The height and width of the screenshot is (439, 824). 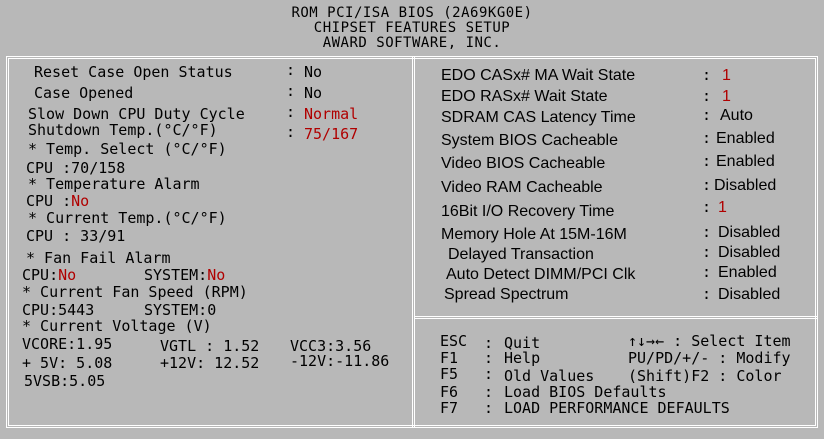 What do you see at coordinates (84, 93) in the screenshot?
I see `case-opened-label: Case Opened` at bounding box center [84, 93].